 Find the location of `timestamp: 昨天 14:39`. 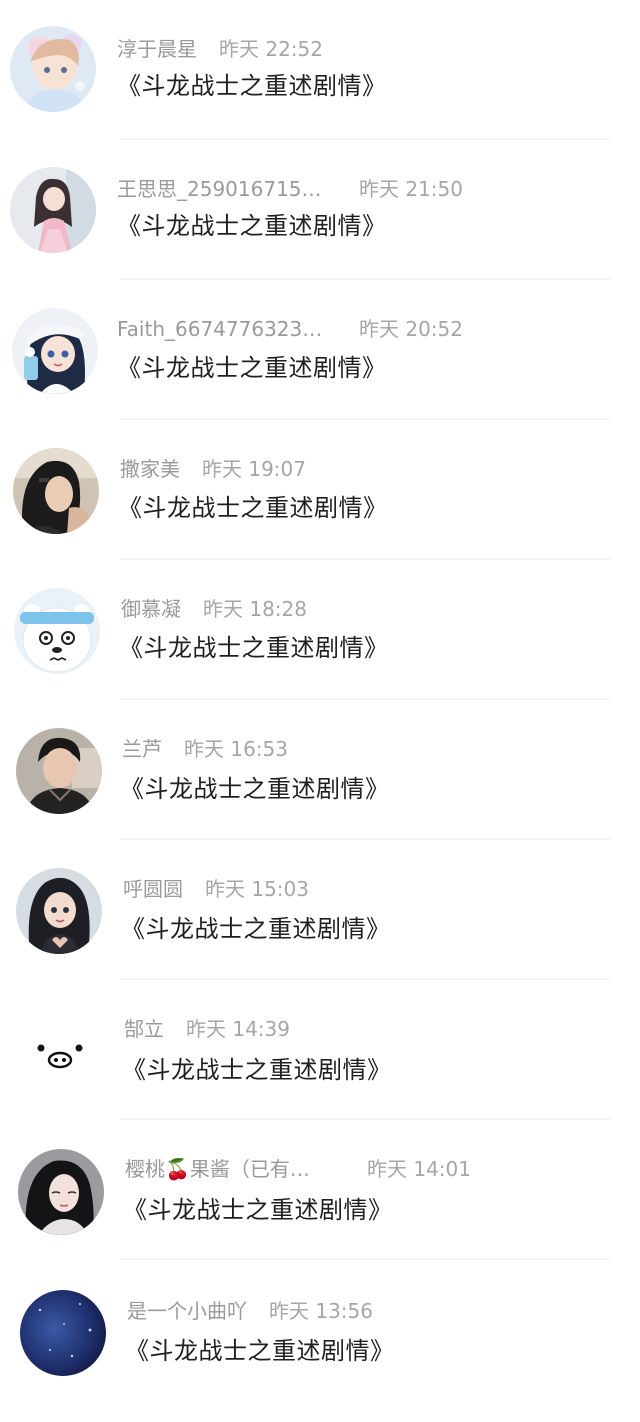

timestamp: 昨天 14:39 is located at coordinates (238, 1029).